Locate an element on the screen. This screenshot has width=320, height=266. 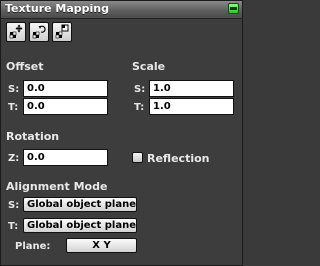
alignment-t-label: T: is located at coordinates (13, 226).